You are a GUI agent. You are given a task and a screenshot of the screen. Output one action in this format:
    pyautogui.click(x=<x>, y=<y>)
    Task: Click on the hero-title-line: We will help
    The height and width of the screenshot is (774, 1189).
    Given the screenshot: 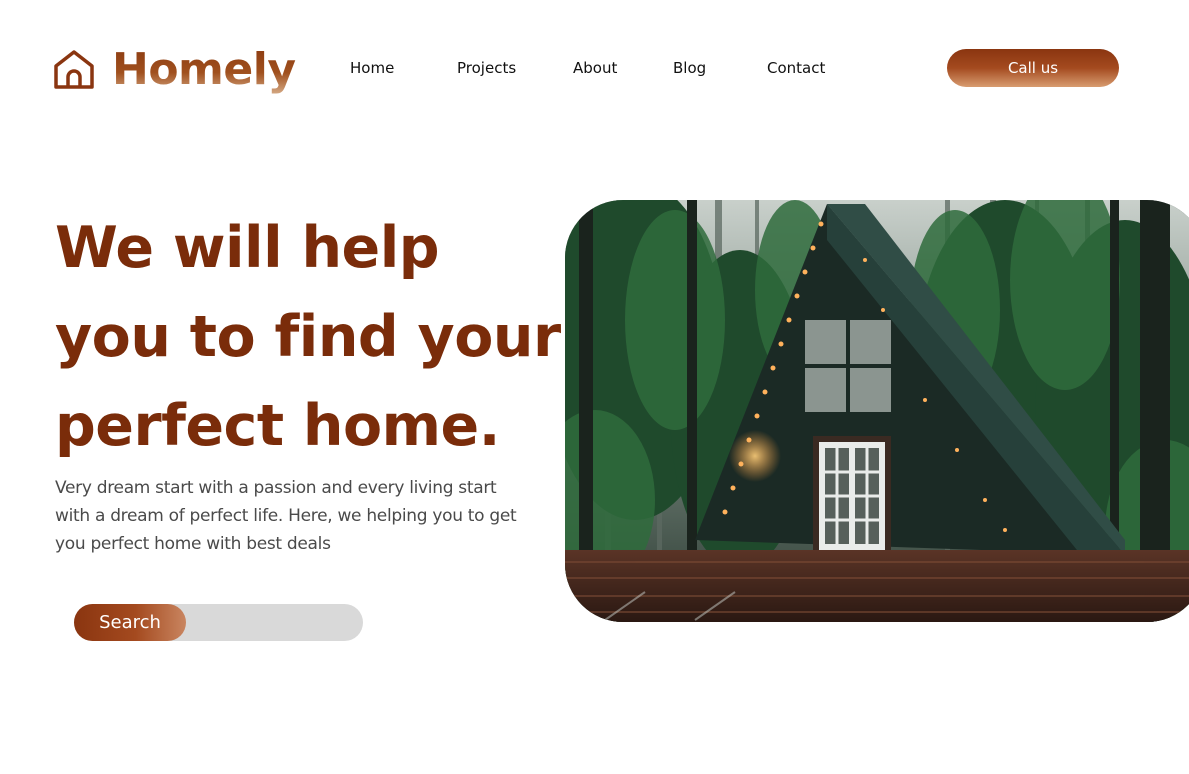 What is the action you would take?
    pyautogui.click(x=247, y=248)
    